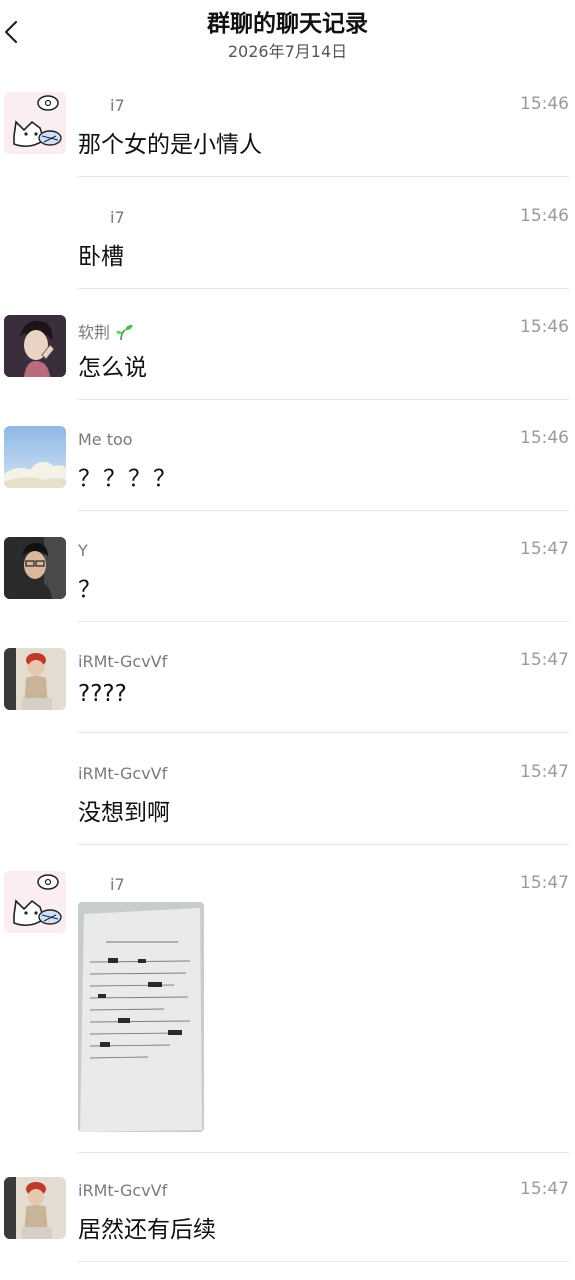 The image size is (575, 1280). I want to click on sky-clouds-avatar-icon, so click(35, 457).